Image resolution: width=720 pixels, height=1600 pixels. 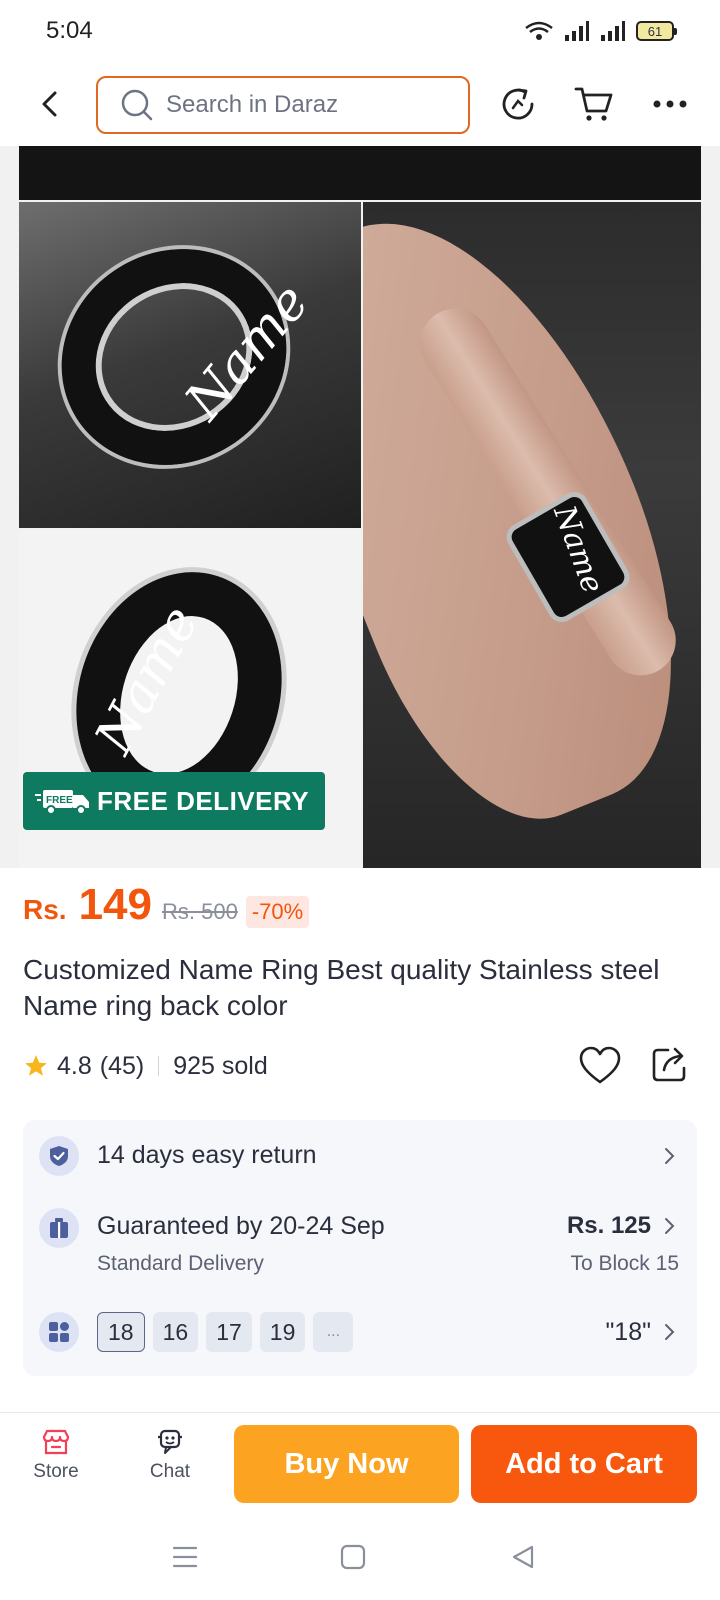 I want to click on home-button, so click(x=353, y=1557).